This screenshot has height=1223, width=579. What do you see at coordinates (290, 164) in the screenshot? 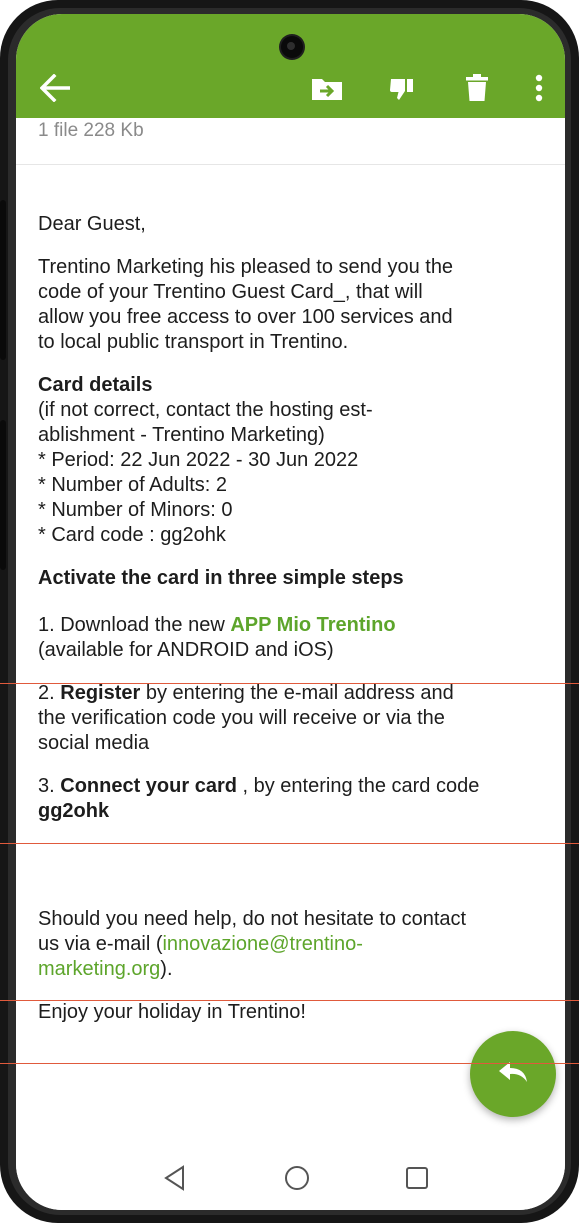
I see `divider` at bounding box center [290, 164].